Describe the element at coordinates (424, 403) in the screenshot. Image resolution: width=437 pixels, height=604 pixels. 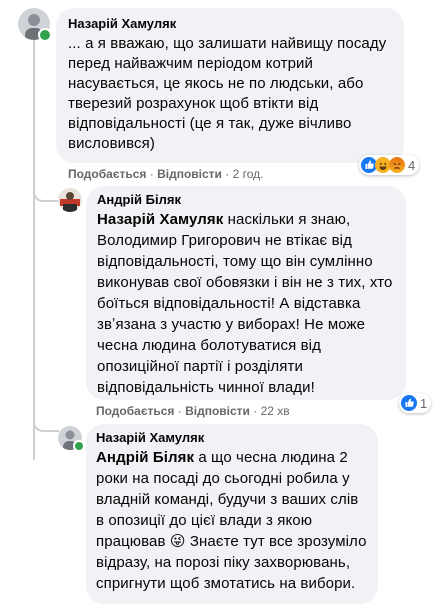
I see `reaction-count: 1` at that location.